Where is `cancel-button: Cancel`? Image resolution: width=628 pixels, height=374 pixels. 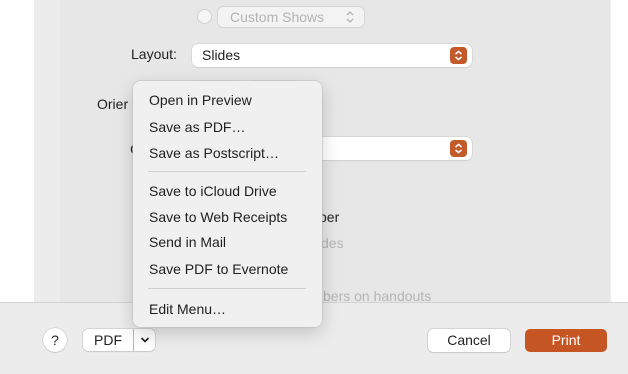
cancel-button: Cancel is located at coordinates (469, 340).